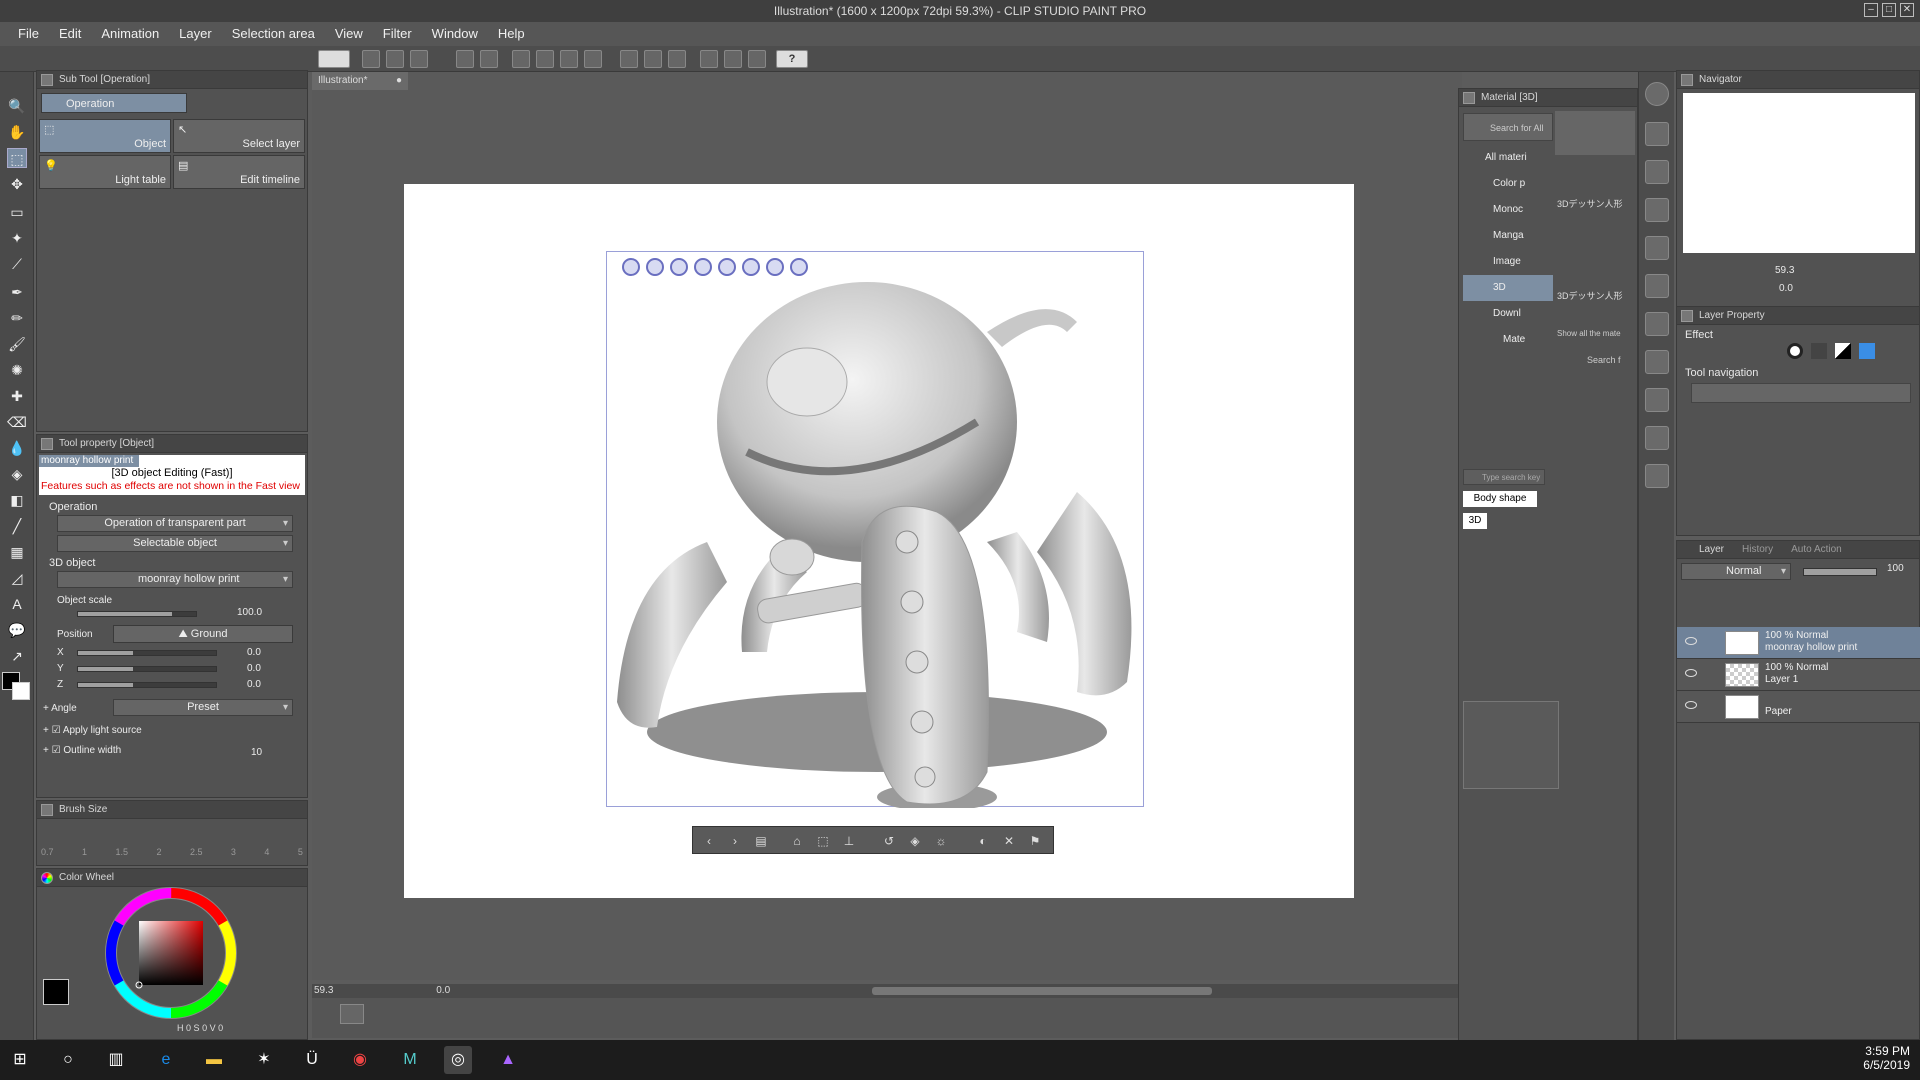  I want to click on x-slider, so click(147, 653).